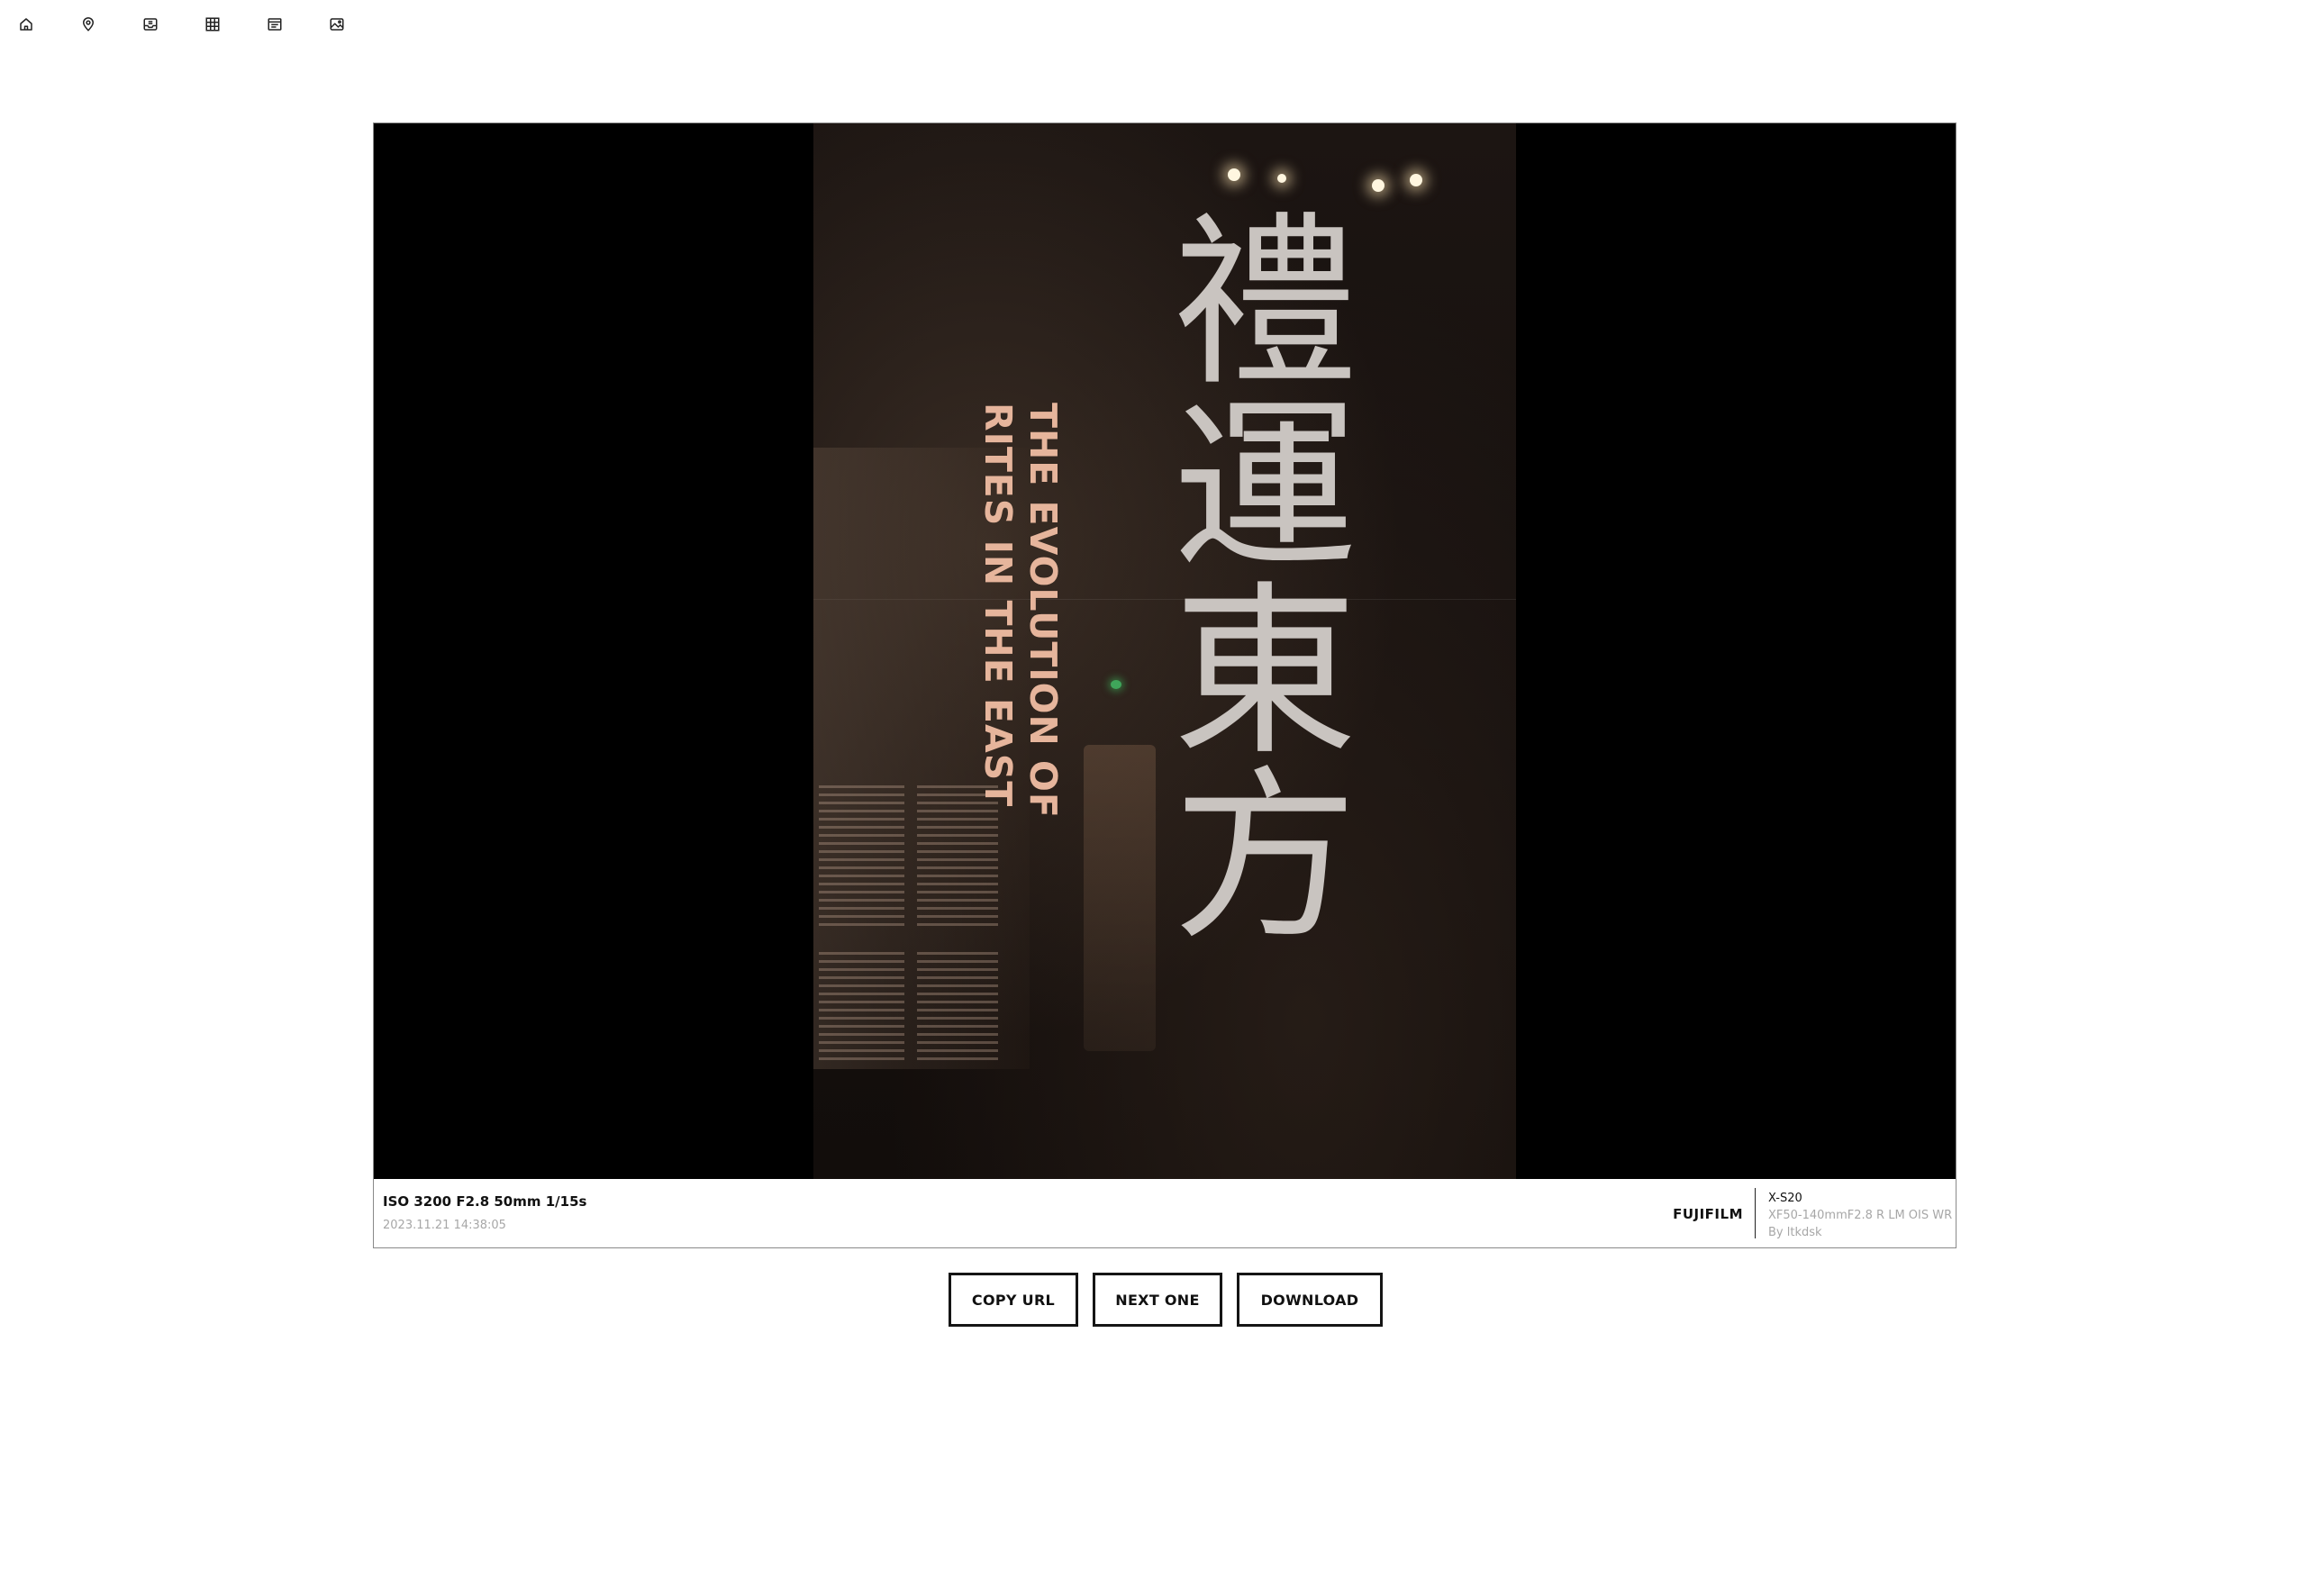 This screenshot has height=1596, width=2306. Describe the element at coordinates (1157, 1300) in the screenshot. I see `next-one-button: NEXT ONE` at that location.